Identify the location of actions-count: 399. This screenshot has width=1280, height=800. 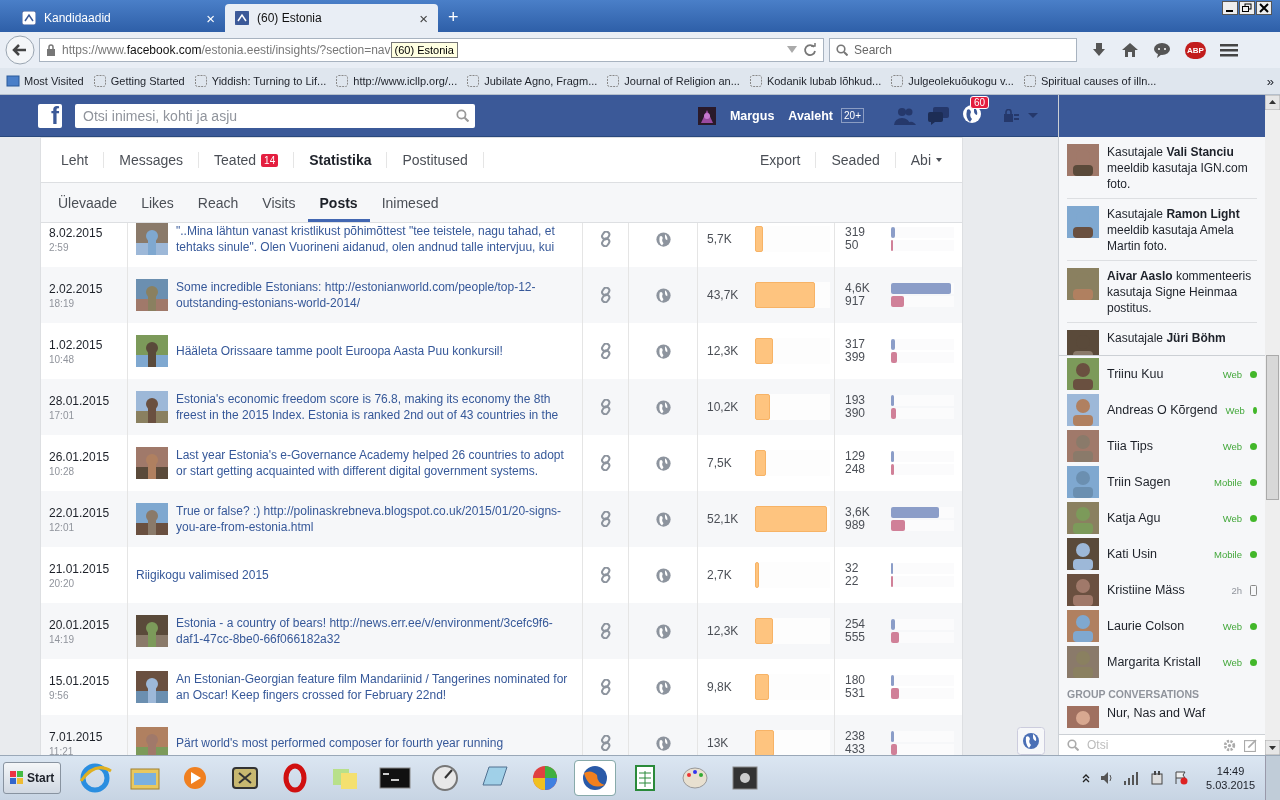
(856, 357).